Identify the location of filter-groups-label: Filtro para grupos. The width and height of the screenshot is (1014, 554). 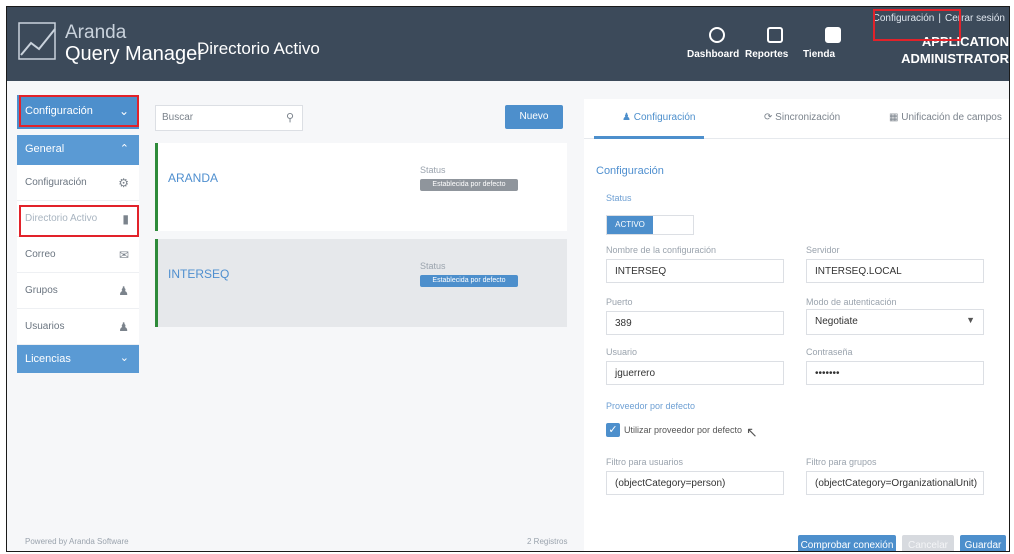
(841, 462).